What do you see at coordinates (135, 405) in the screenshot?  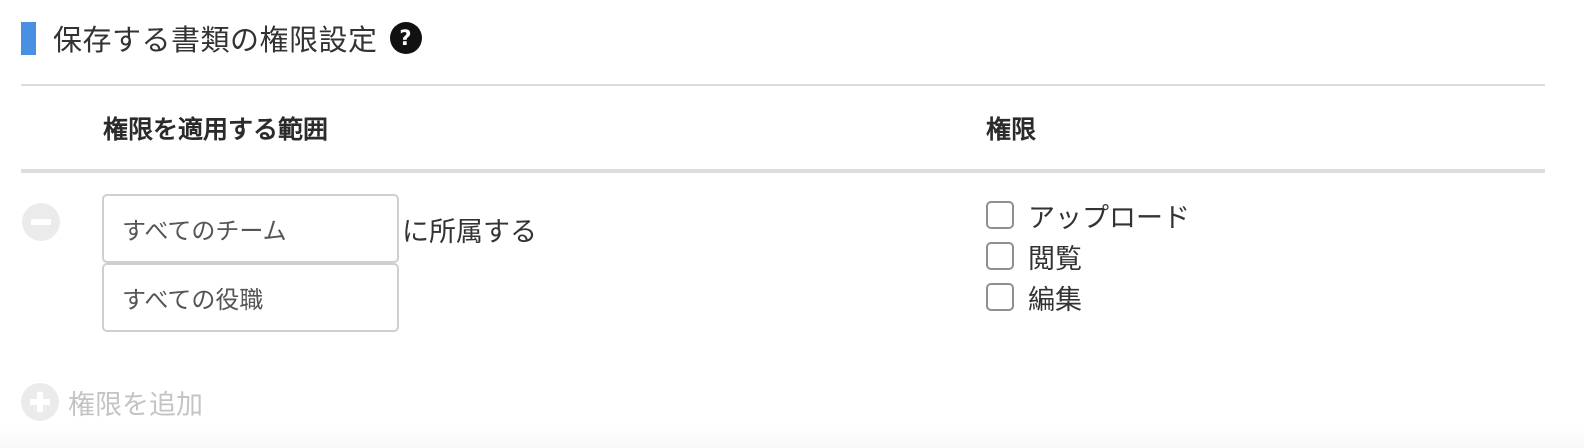 I see `add-permission-label: 権限を追加` at bounding box center [135, 405].